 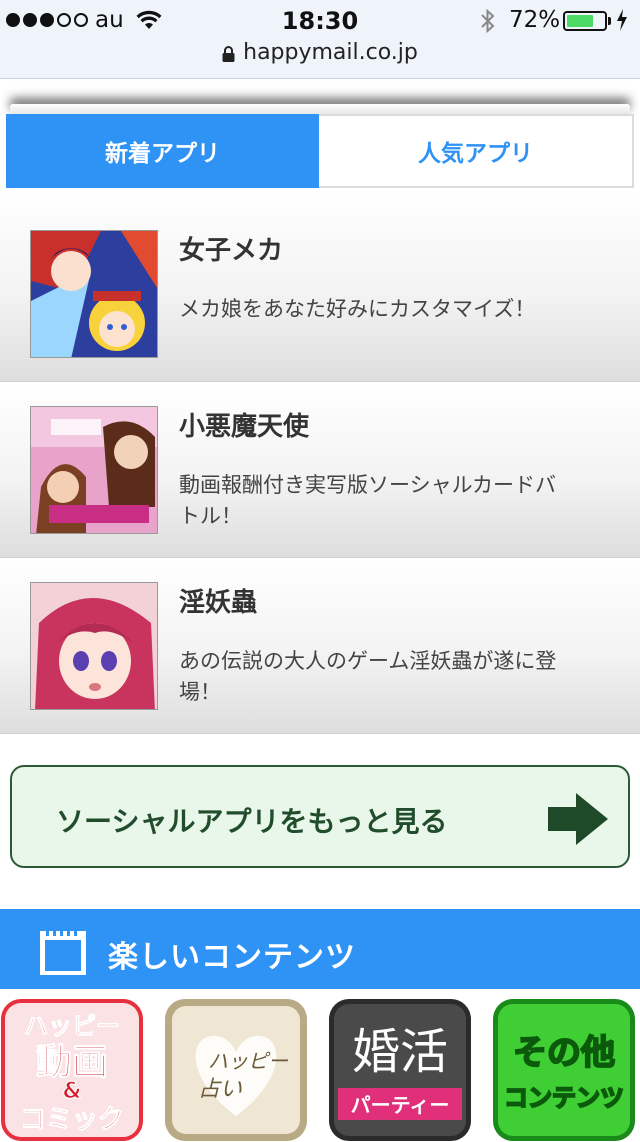 I want to click on url-text: happymail.co.jp, so click(x=330, y=52).